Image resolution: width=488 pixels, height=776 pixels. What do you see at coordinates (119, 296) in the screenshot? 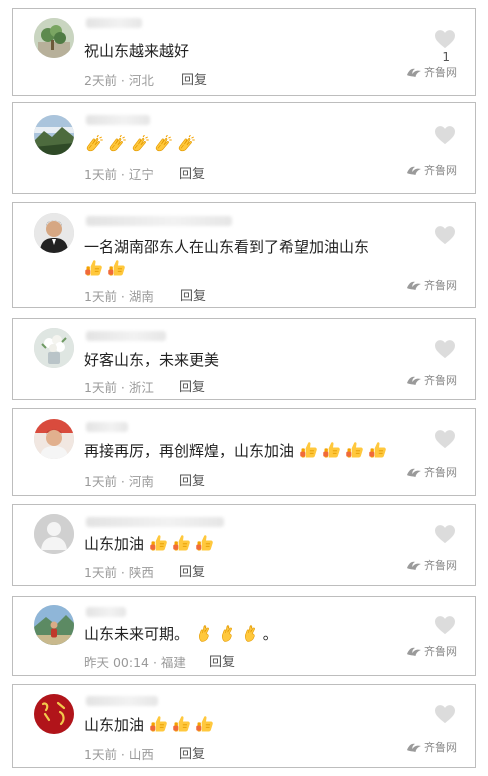
I see `comment-time-location: 1天前 · 湖南` at bounding box center [119, 296].